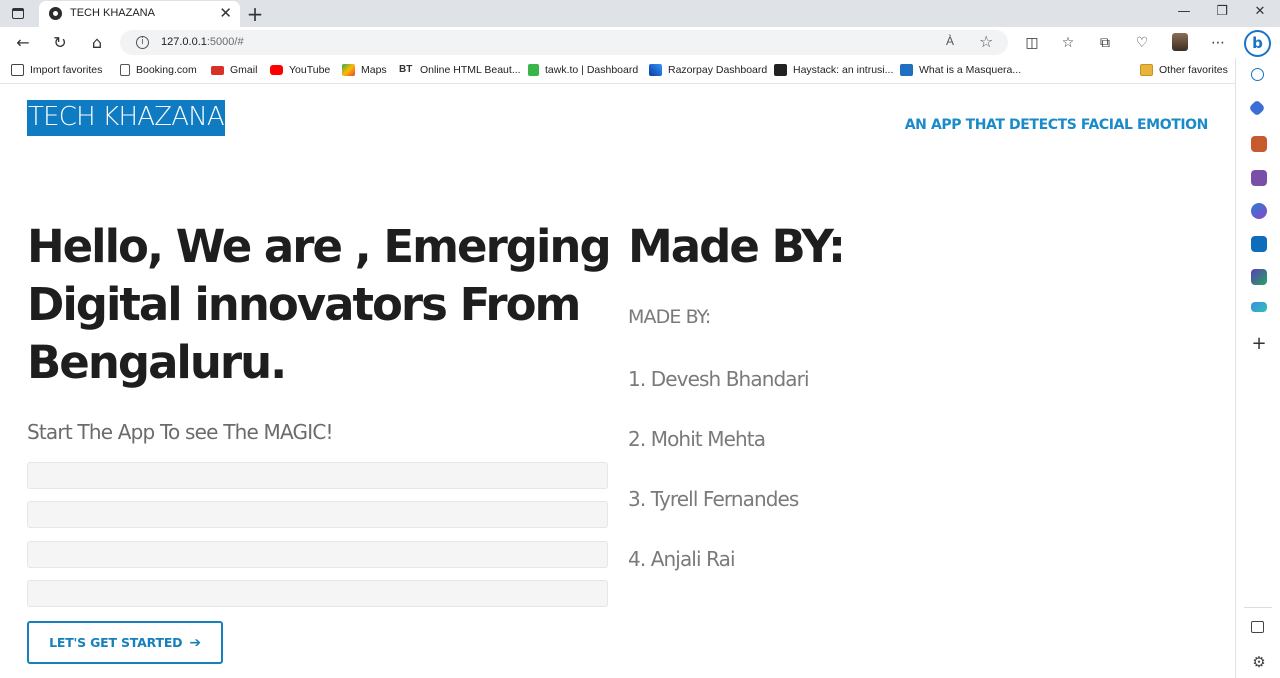 Image resolution: width=1280 pixels, height=678 pixels. What do you see at coordinates (1259, 211) in the screenshot?
I see `microsoft-365-icon` at bounding box center [1259, 211].